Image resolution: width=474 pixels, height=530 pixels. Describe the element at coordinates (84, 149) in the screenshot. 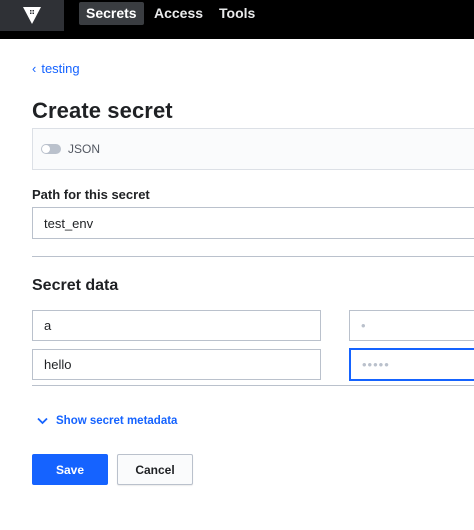

I see `json-toggle-label: JSON` at that location.